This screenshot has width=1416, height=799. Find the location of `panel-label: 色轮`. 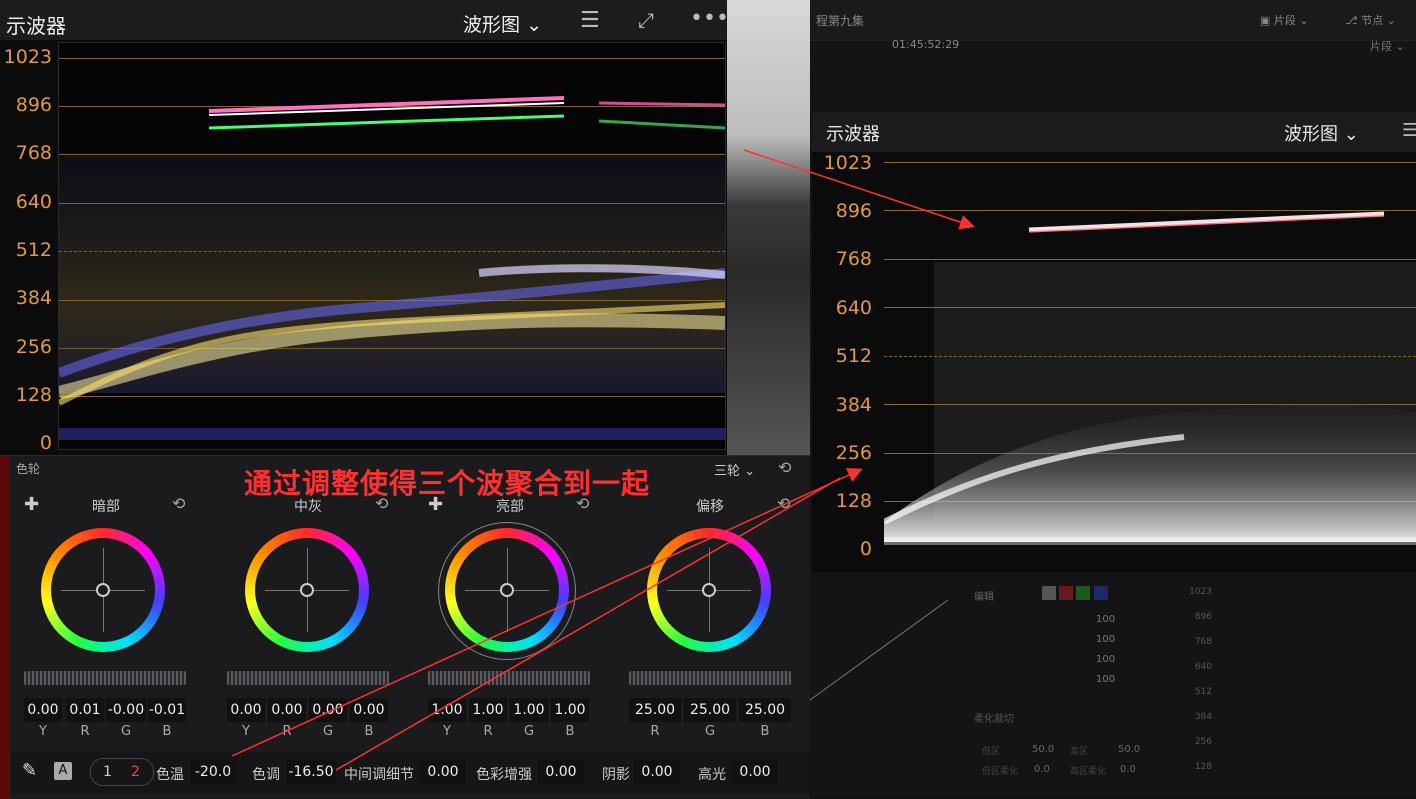

panel-label: 色轮 is located at coordinates (28, 469).